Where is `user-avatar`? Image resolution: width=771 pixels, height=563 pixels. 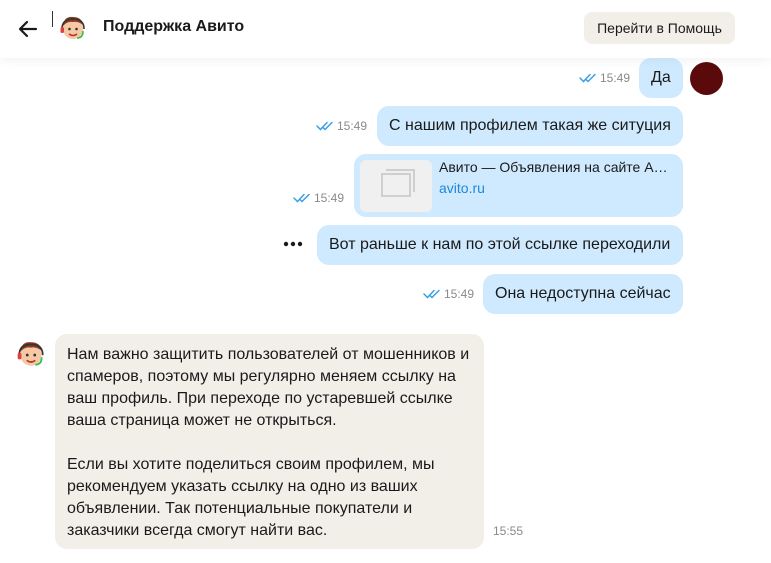 user-avatar is located at coordinates (706, 78).